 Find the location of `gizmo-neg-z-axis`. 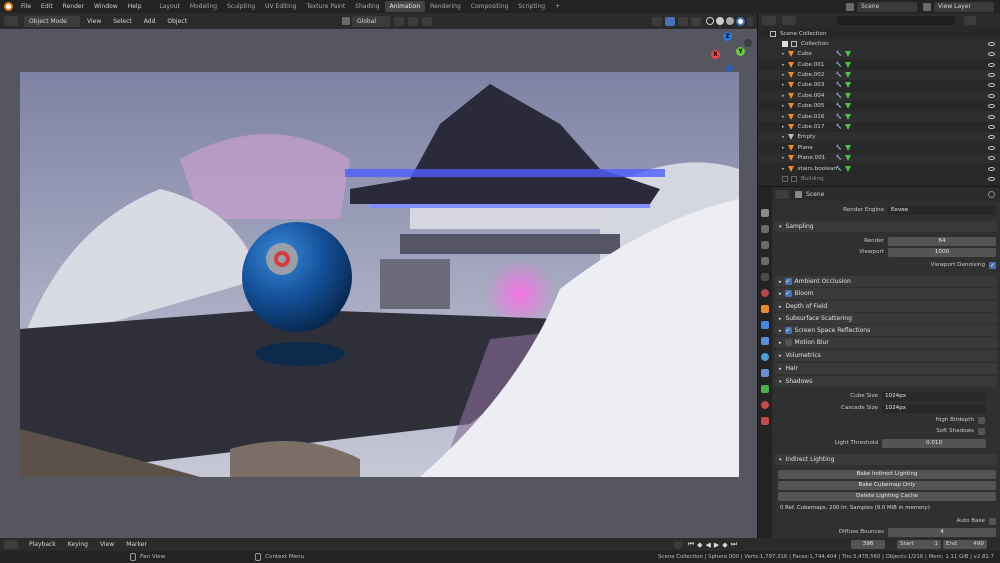

gizmo-neg-z-axis is located at coordinates (729, 68).